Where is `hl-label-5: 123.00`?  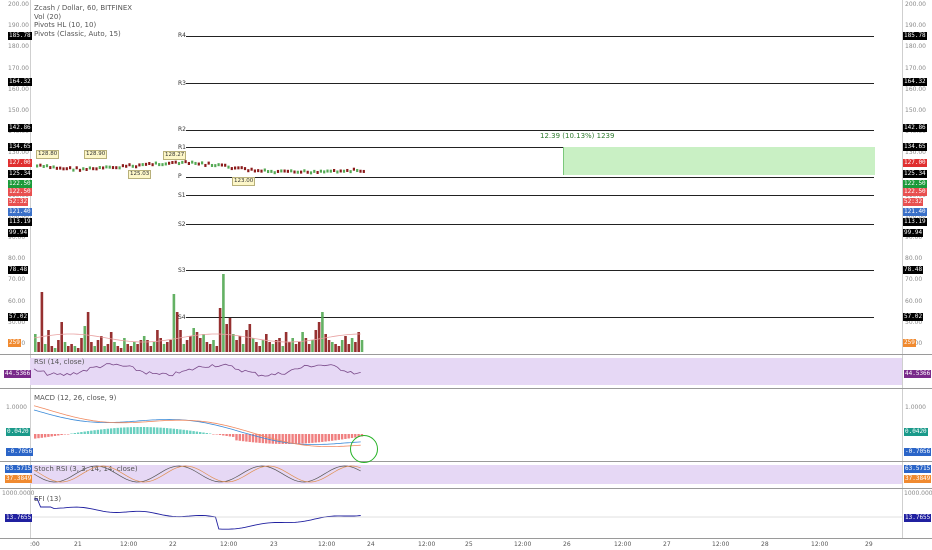 hl-label-5: 123.00 is located at coordinates (244, 181).